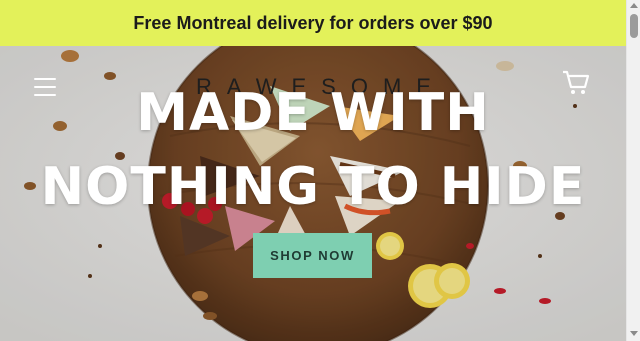 Image resolution: width=640 pixels, height=341 pixels. Describe the element at coordinates (634, 333) in the screenshot. I see `scroll-down-arrow-icon` at that location.